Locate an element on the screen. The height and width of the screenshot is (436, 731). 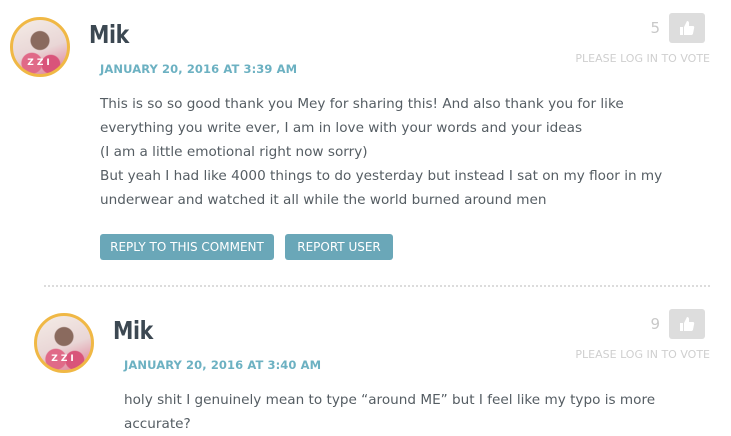
comment-timestamp: JANUARY 20, 2016 AT 3:39 AM is located at coordinates (198, 69).